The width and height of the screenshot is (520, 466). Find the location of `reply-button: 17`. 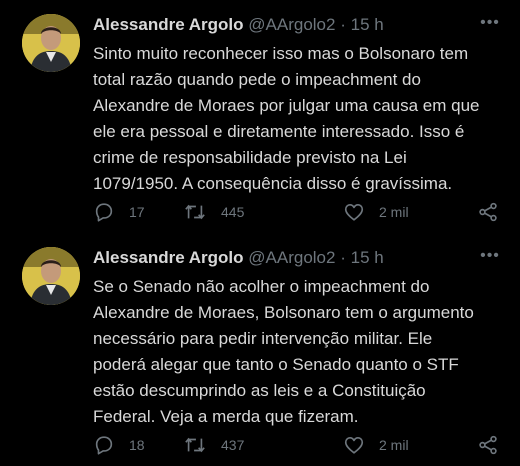

reply-button: 17 is located at coordinates (119, 212).